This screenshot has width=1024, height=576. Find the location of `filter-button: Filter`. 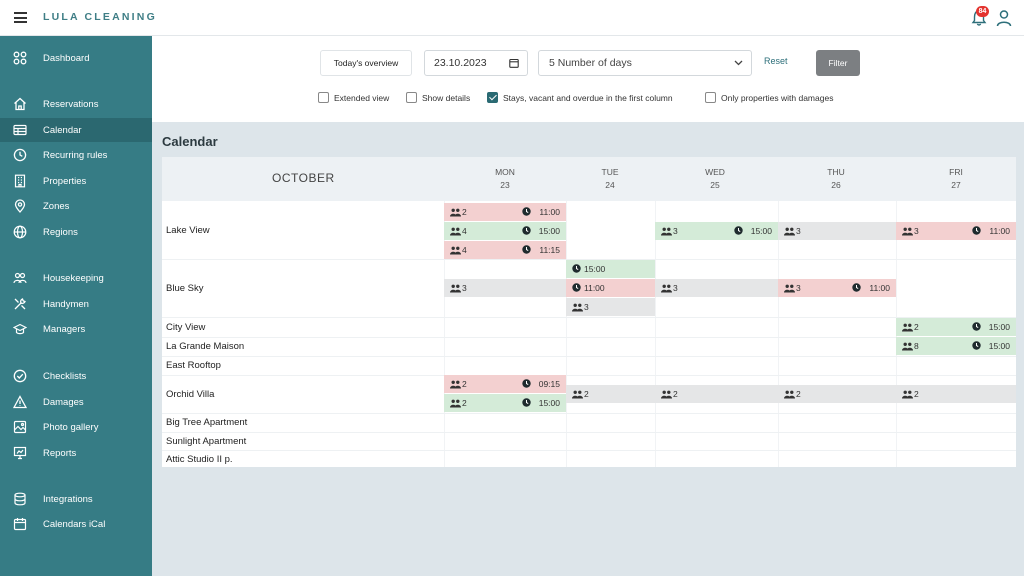

filter-button: Filter is located at coordinates (838, 63).